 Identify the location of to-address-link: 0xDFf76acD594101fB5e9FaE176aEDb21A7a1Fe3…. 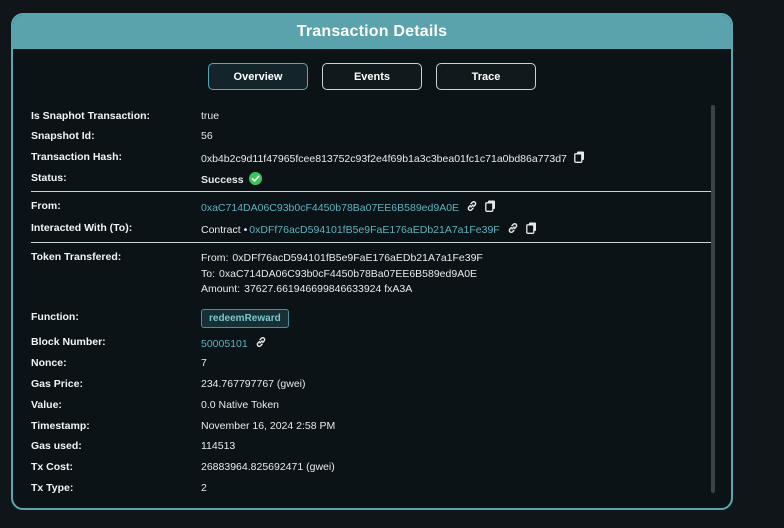
(374, 230).